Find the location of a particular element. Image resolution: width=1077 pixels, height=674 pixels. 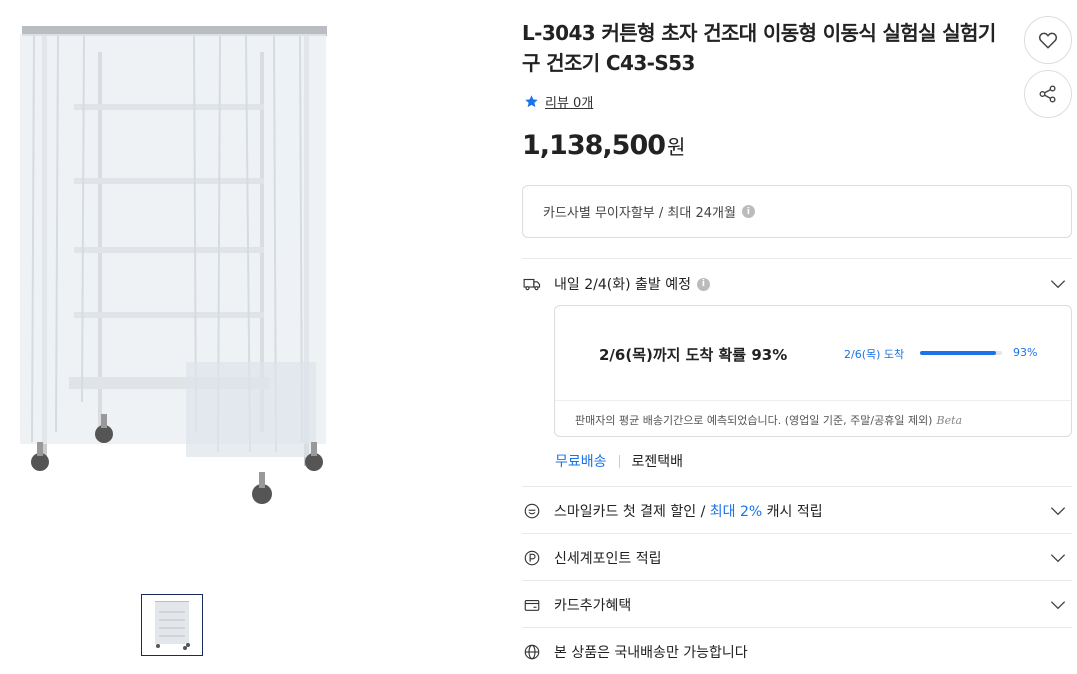

arrival-bar-label: 2/6(목) 도착 is located at coordinates (874, 354).